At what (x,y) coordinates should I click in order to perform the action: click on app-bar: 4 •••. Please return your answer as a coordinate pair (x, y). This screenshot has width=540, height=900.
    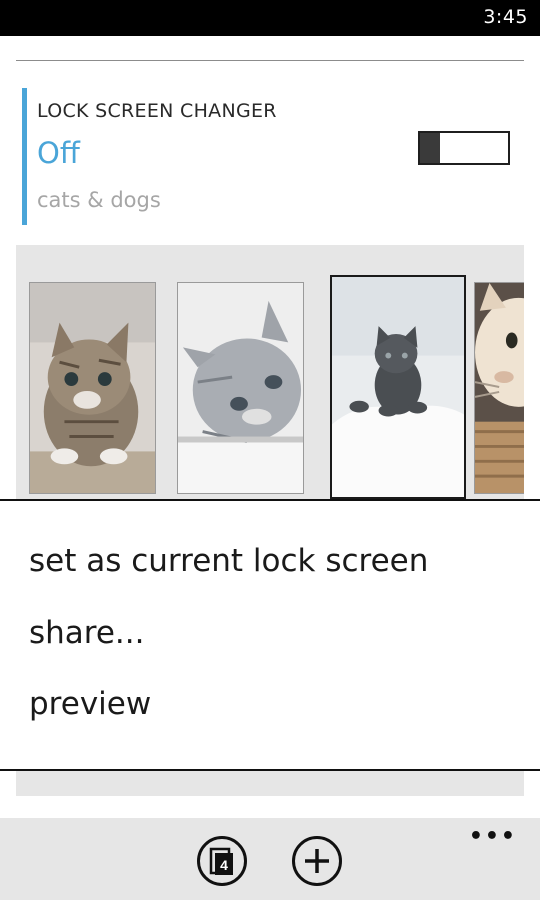
    Looking at the image, I should click on (270, 859).